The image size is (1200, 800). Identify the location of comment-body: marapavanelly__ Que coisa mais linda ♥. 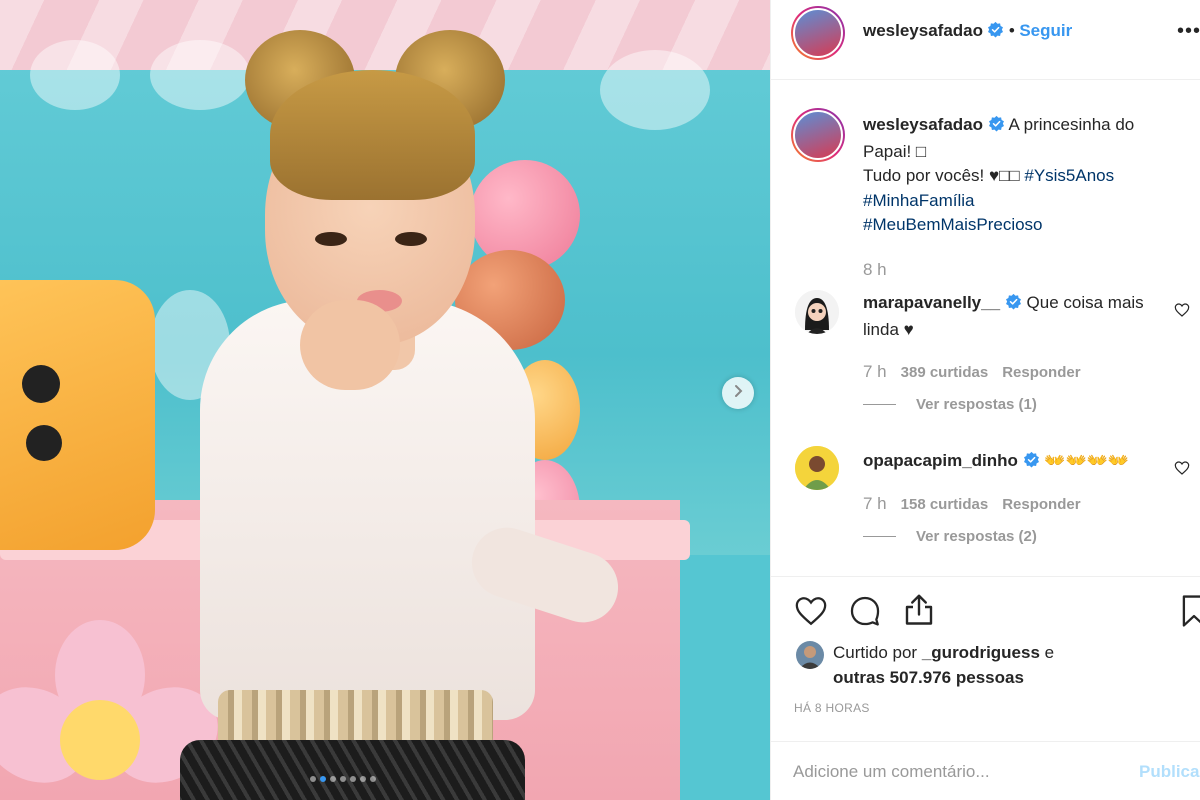
(1013, 316).